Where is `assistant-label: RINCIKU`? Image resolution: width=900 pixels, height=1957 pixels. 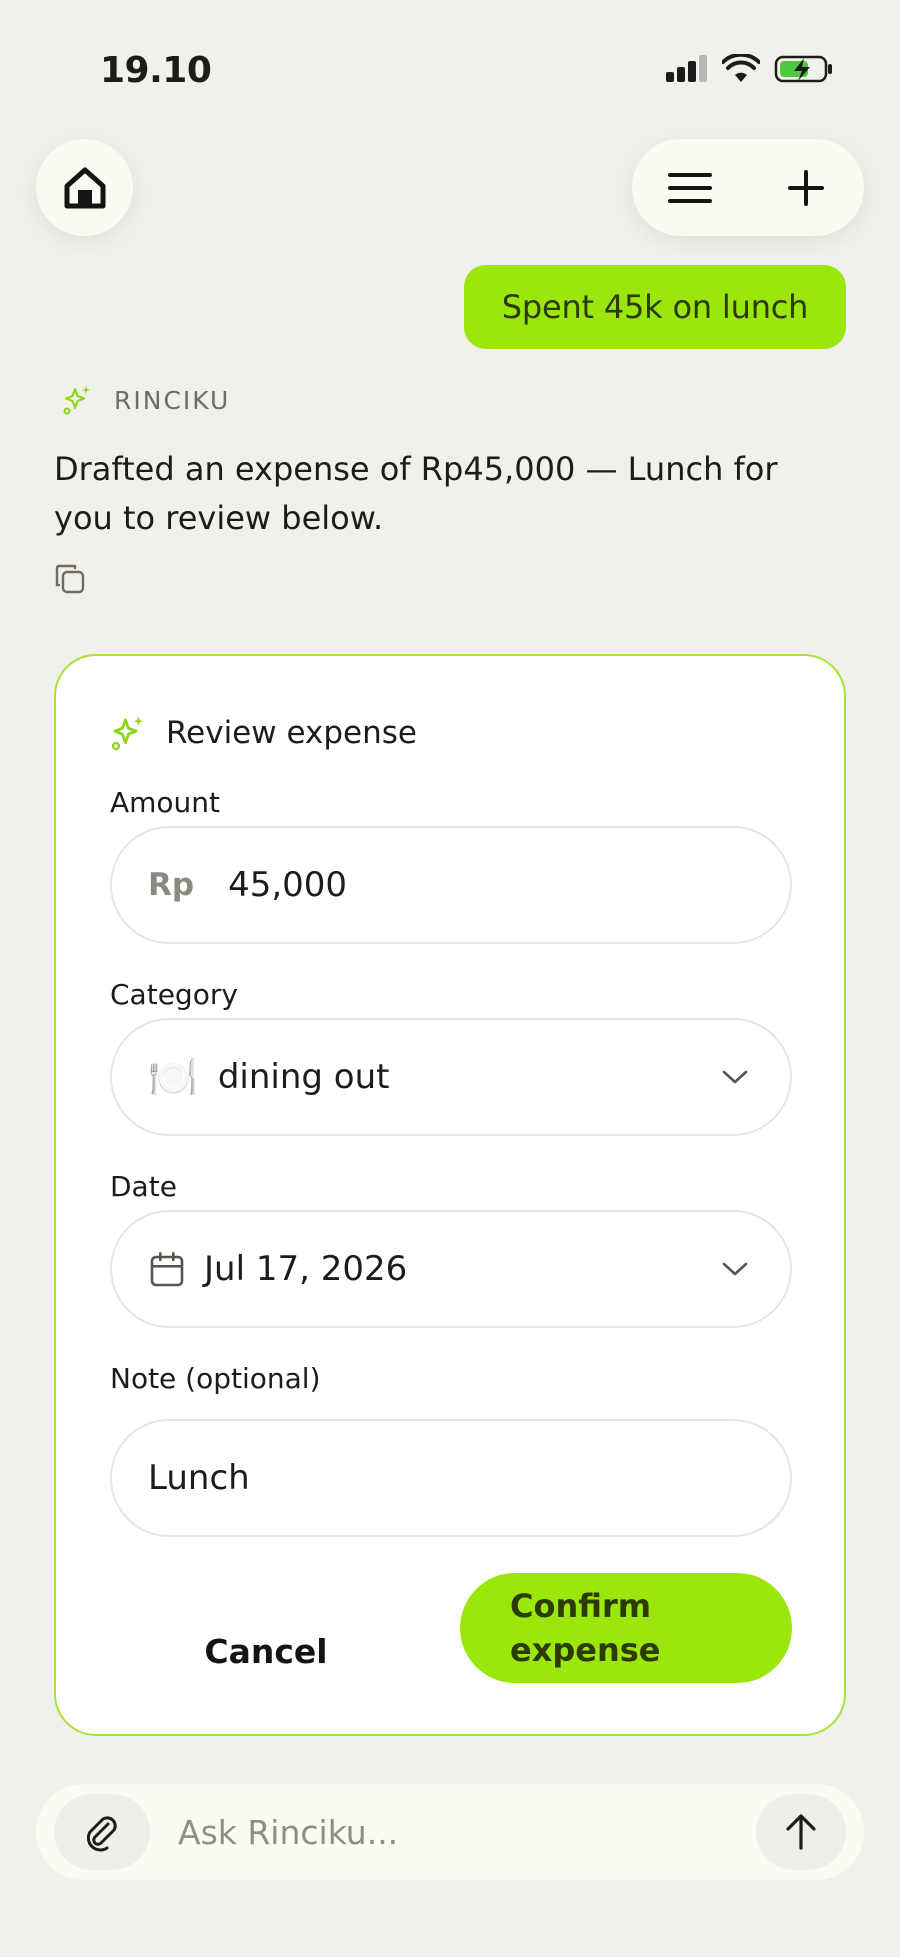 assistant-label: RINCIKU is located at coordinates (146, 400).